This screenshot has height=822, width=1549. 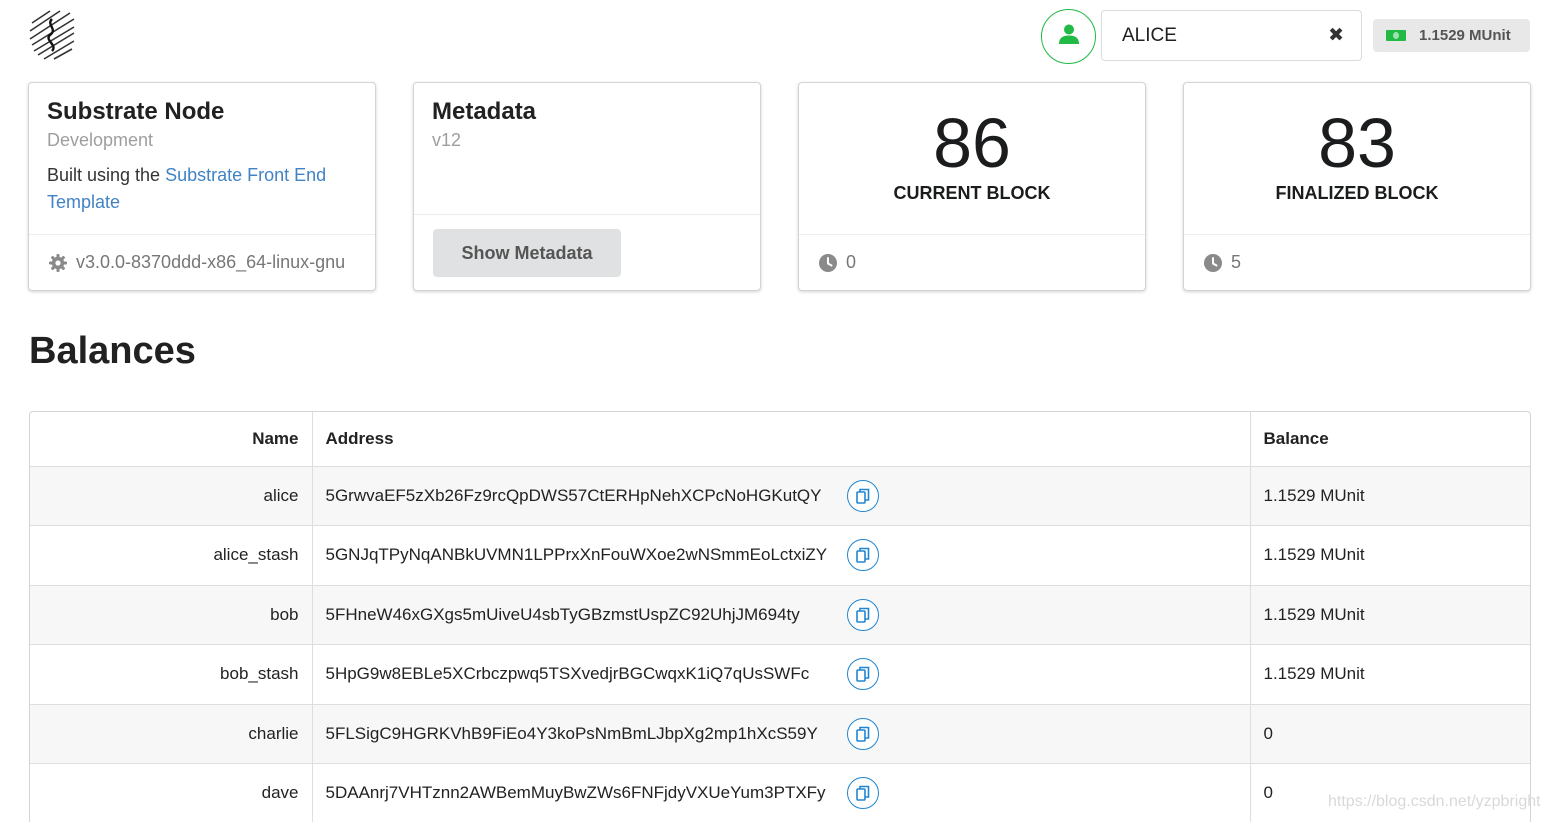 I want to click on gear-icon, so click(x=58, y=262).